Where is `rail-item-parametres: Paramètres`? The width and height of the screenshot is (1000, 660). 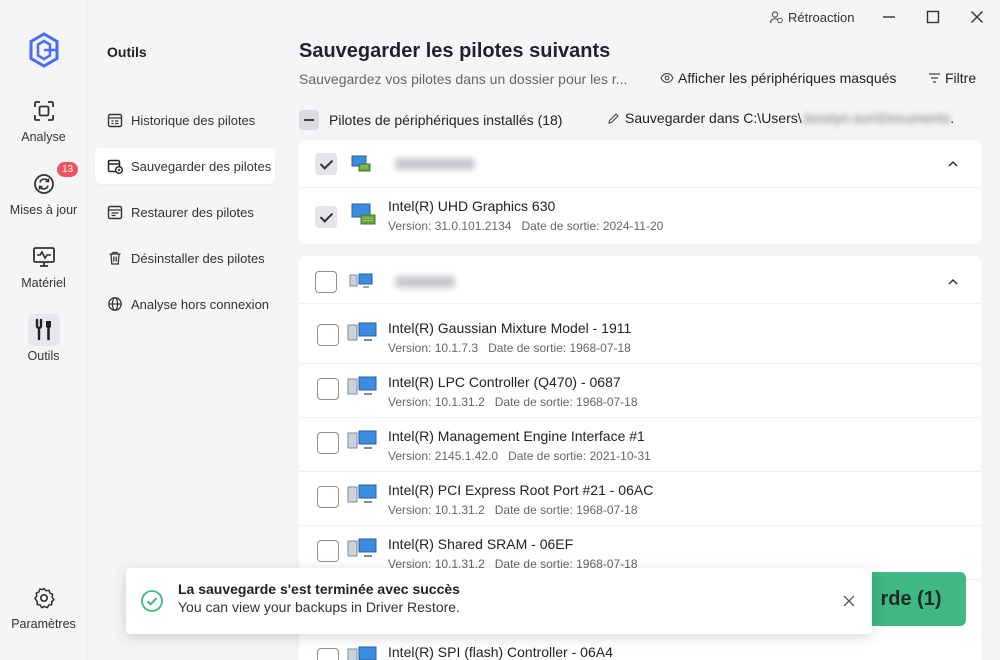 rail-item-parametres: Paramètres is located at coordinates (43, 606).